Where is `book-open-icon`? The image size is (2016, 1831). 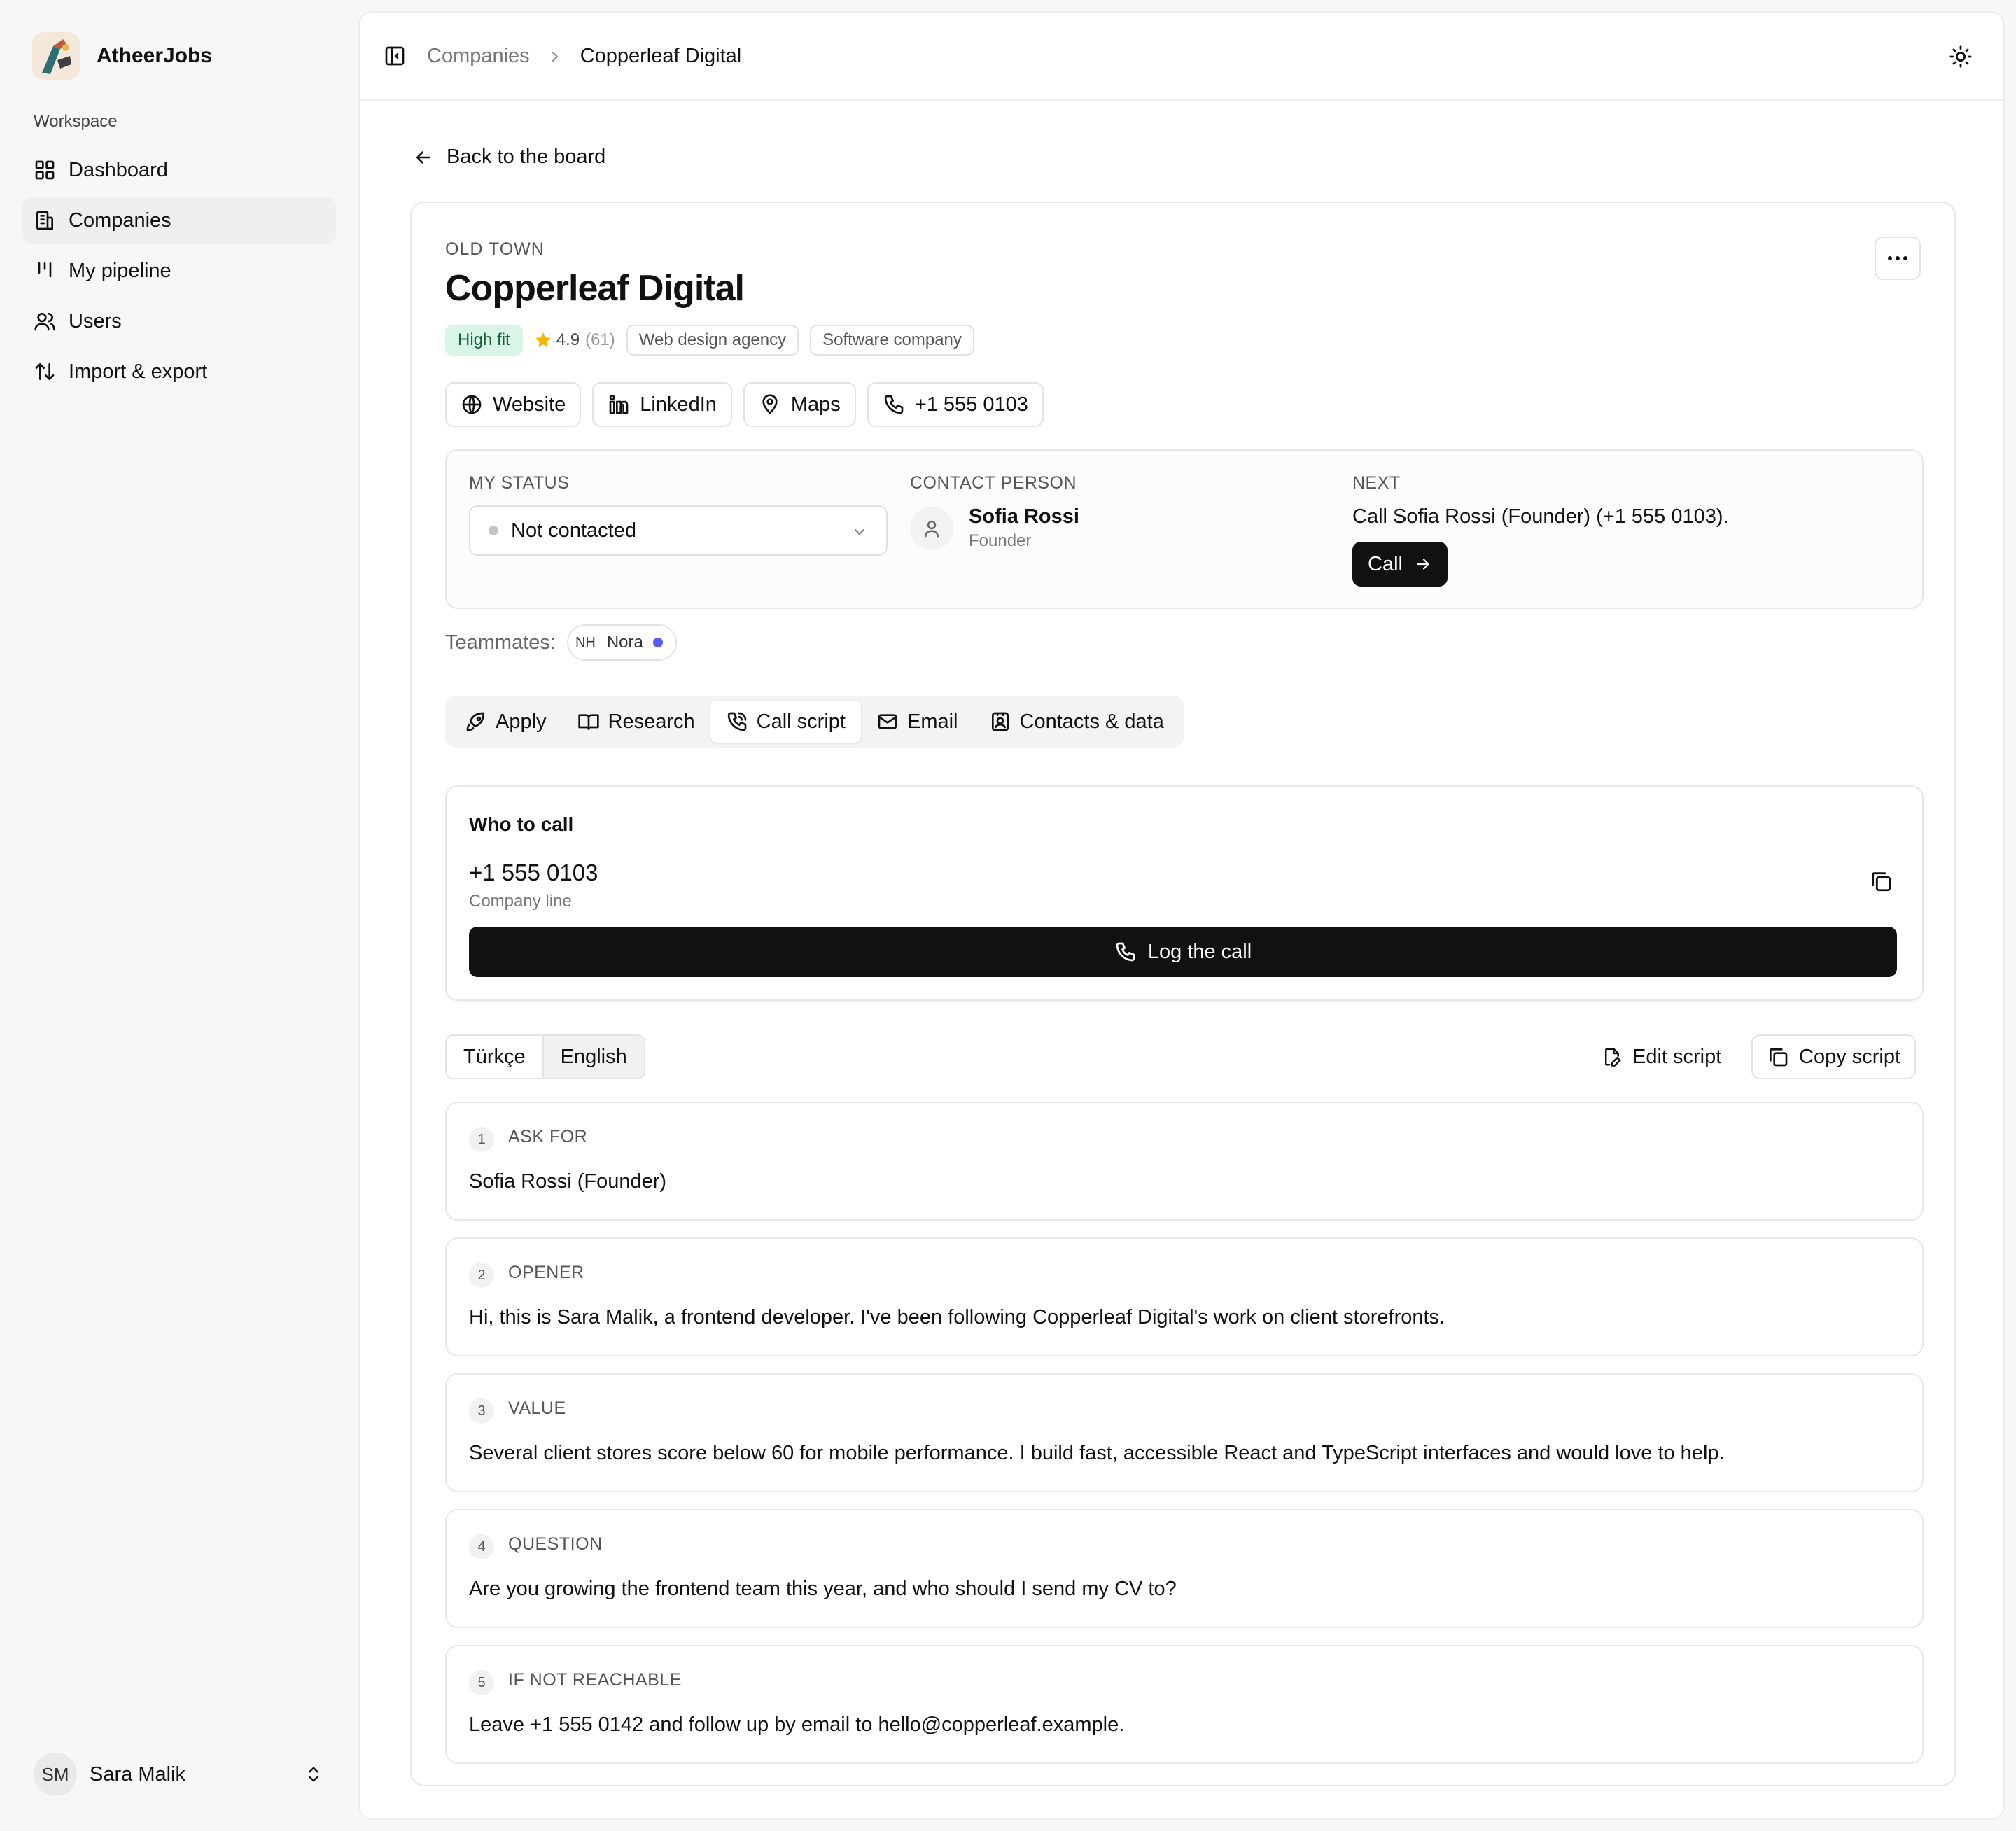
book-open-icon is located at coordinates (588, 722).